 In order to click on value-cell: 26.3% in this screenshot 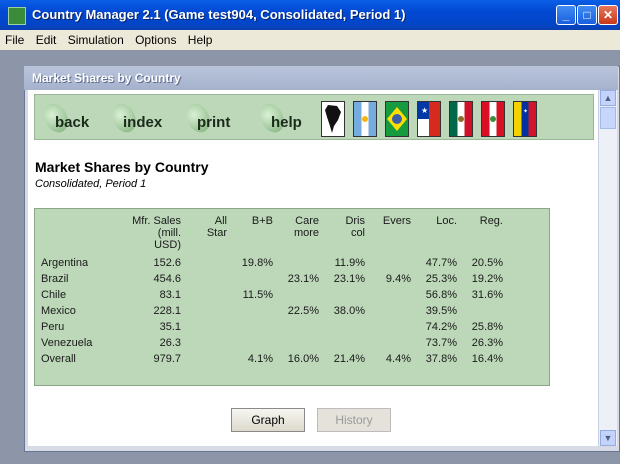, I will do `click(487, 343)`.